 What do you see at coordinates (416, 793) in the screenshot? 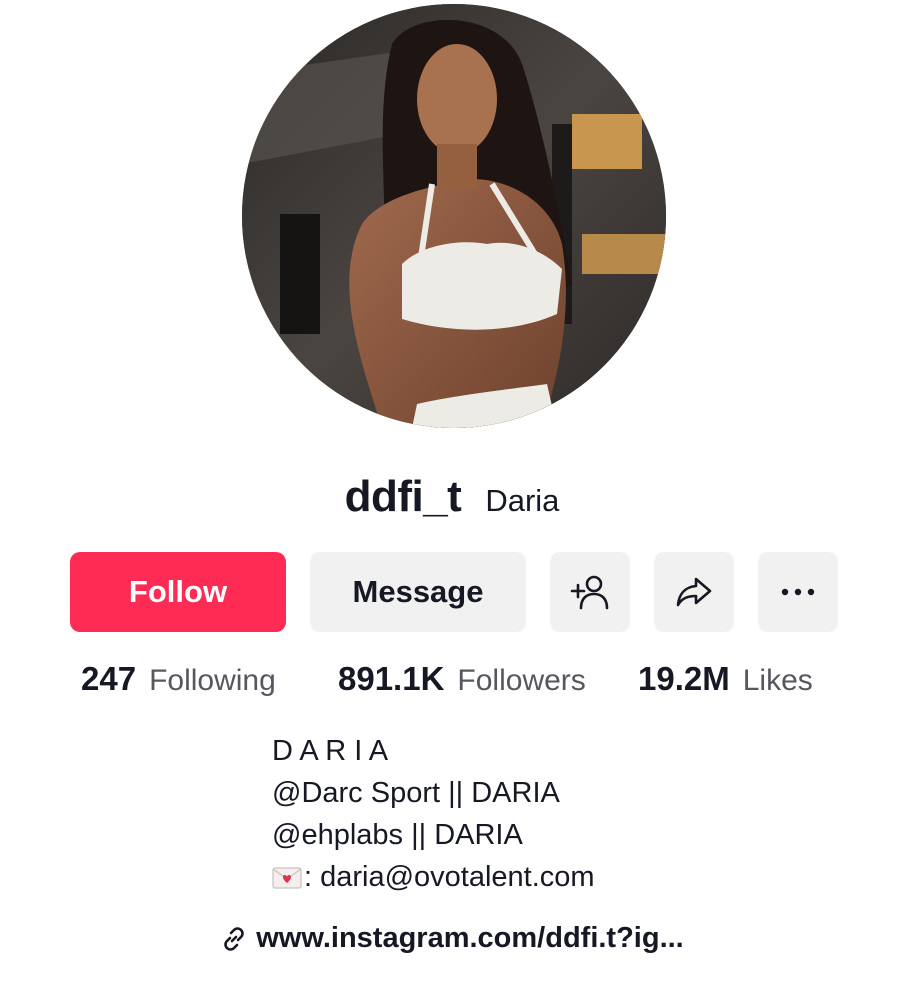
I see `bio-line: @Darc Sport || DARIA` at bounding box center [416, 793].